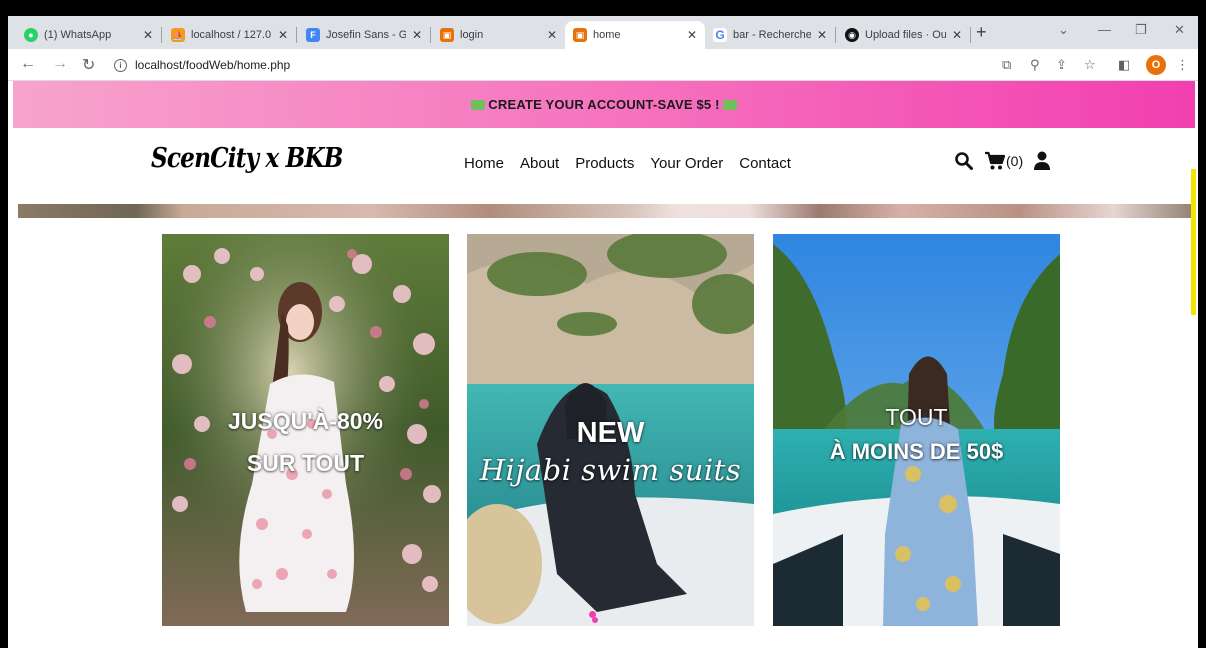  What do you see at coordinates (964, 161) in the screenshot?
I see `search-icon` at bounding box center [964, 161].